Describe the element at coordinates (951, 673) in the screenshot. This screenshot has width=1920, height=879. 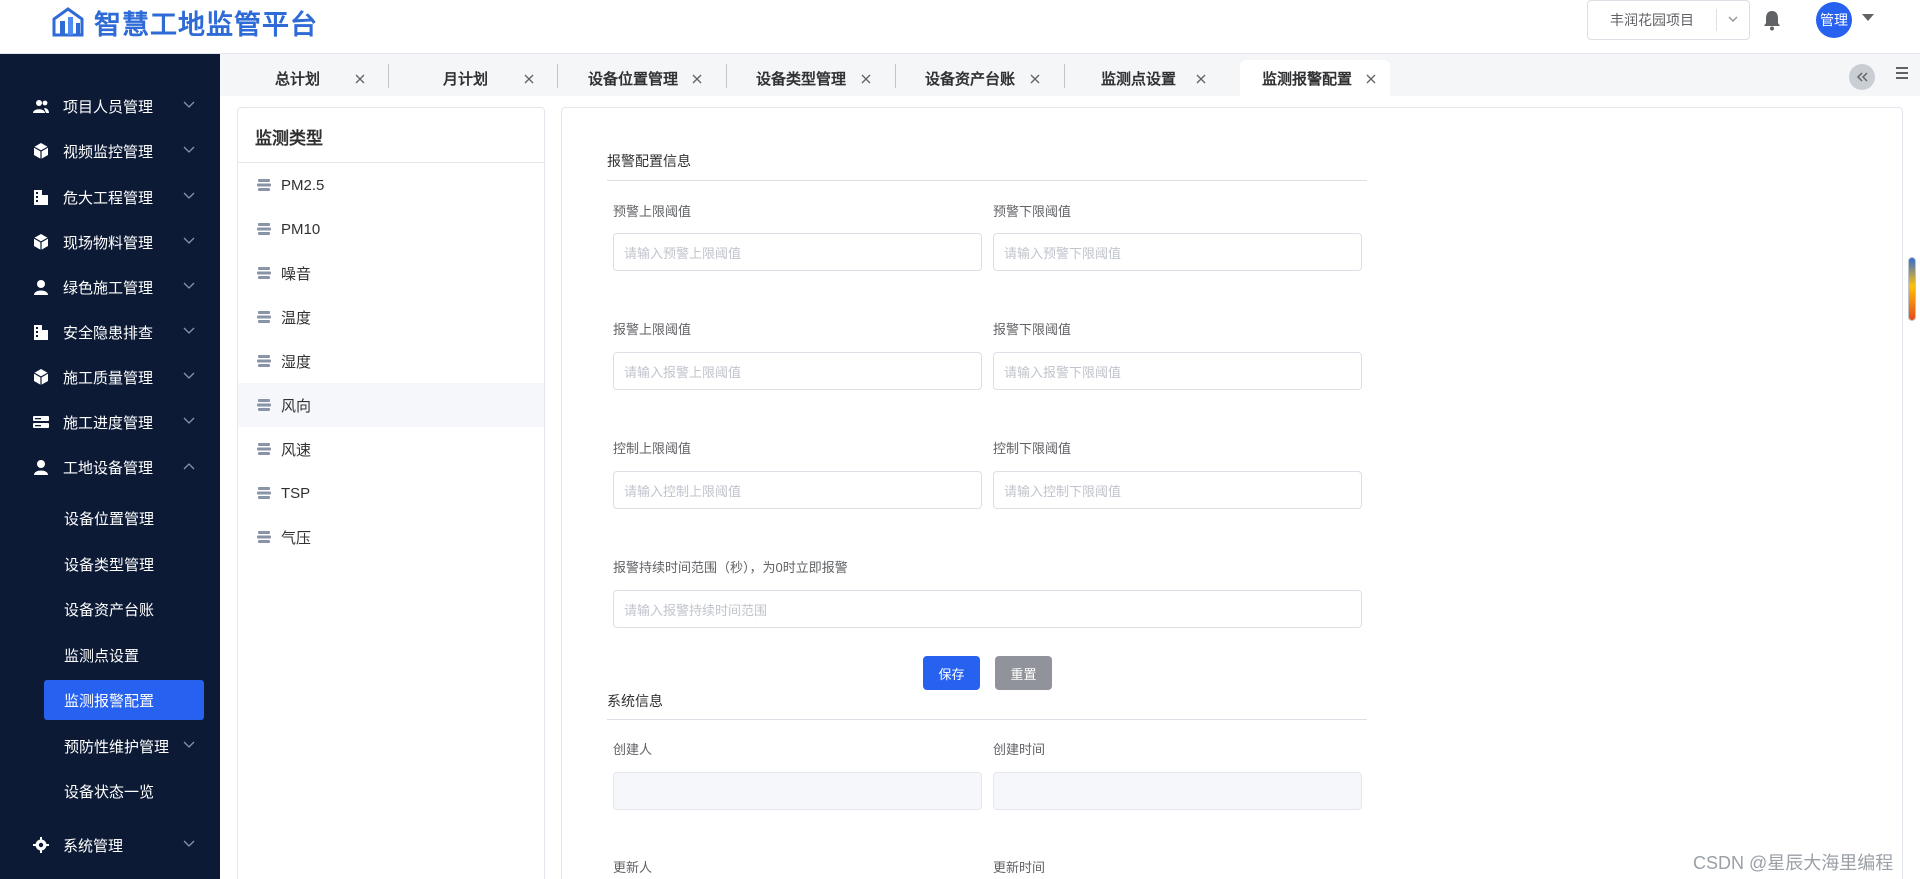
I see `save-button: 保存` at that location.